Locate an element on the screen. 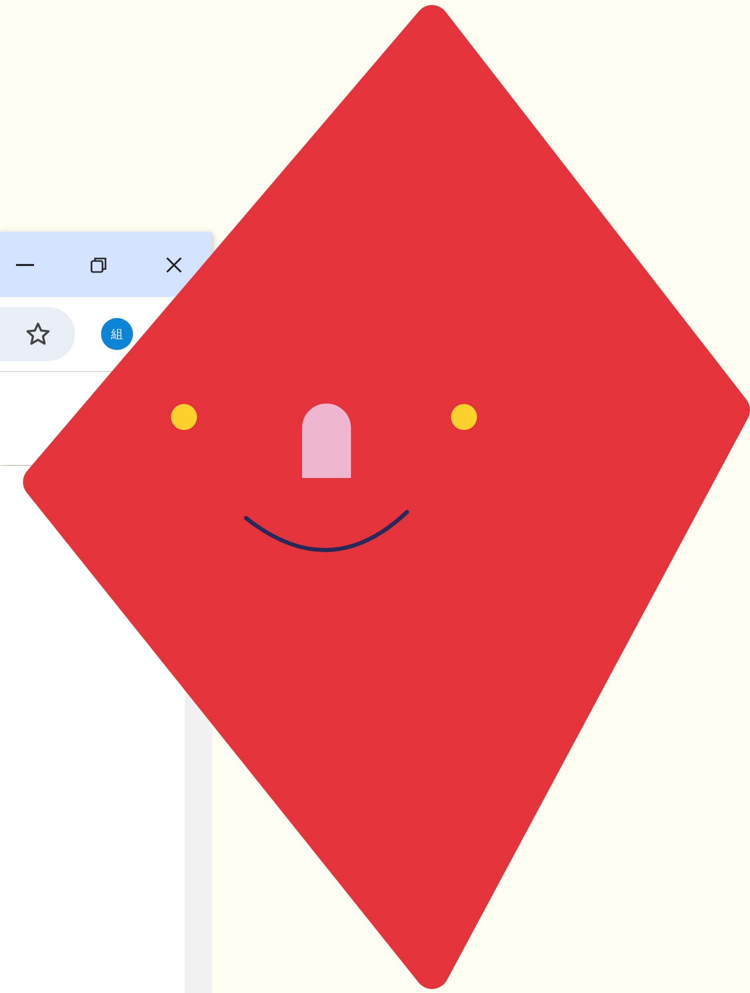 This screenshot has width=750, height=993. minimize-icon is located at coordinates (25, 265).